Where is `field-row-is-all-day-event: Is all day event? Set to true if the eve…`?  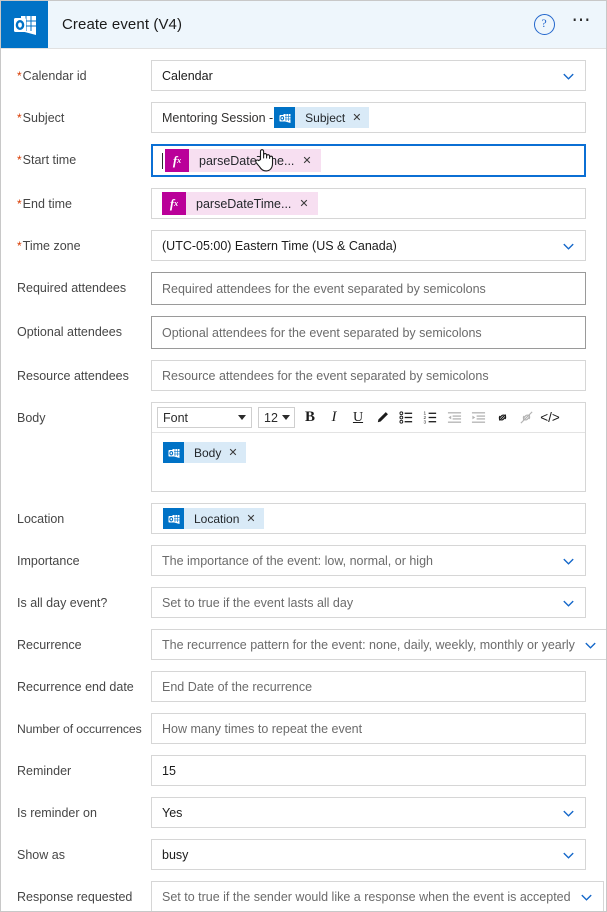
field-row-is-all-day-event: Is all day event? Set to true if the eve… is located at coordinates (303, 602).